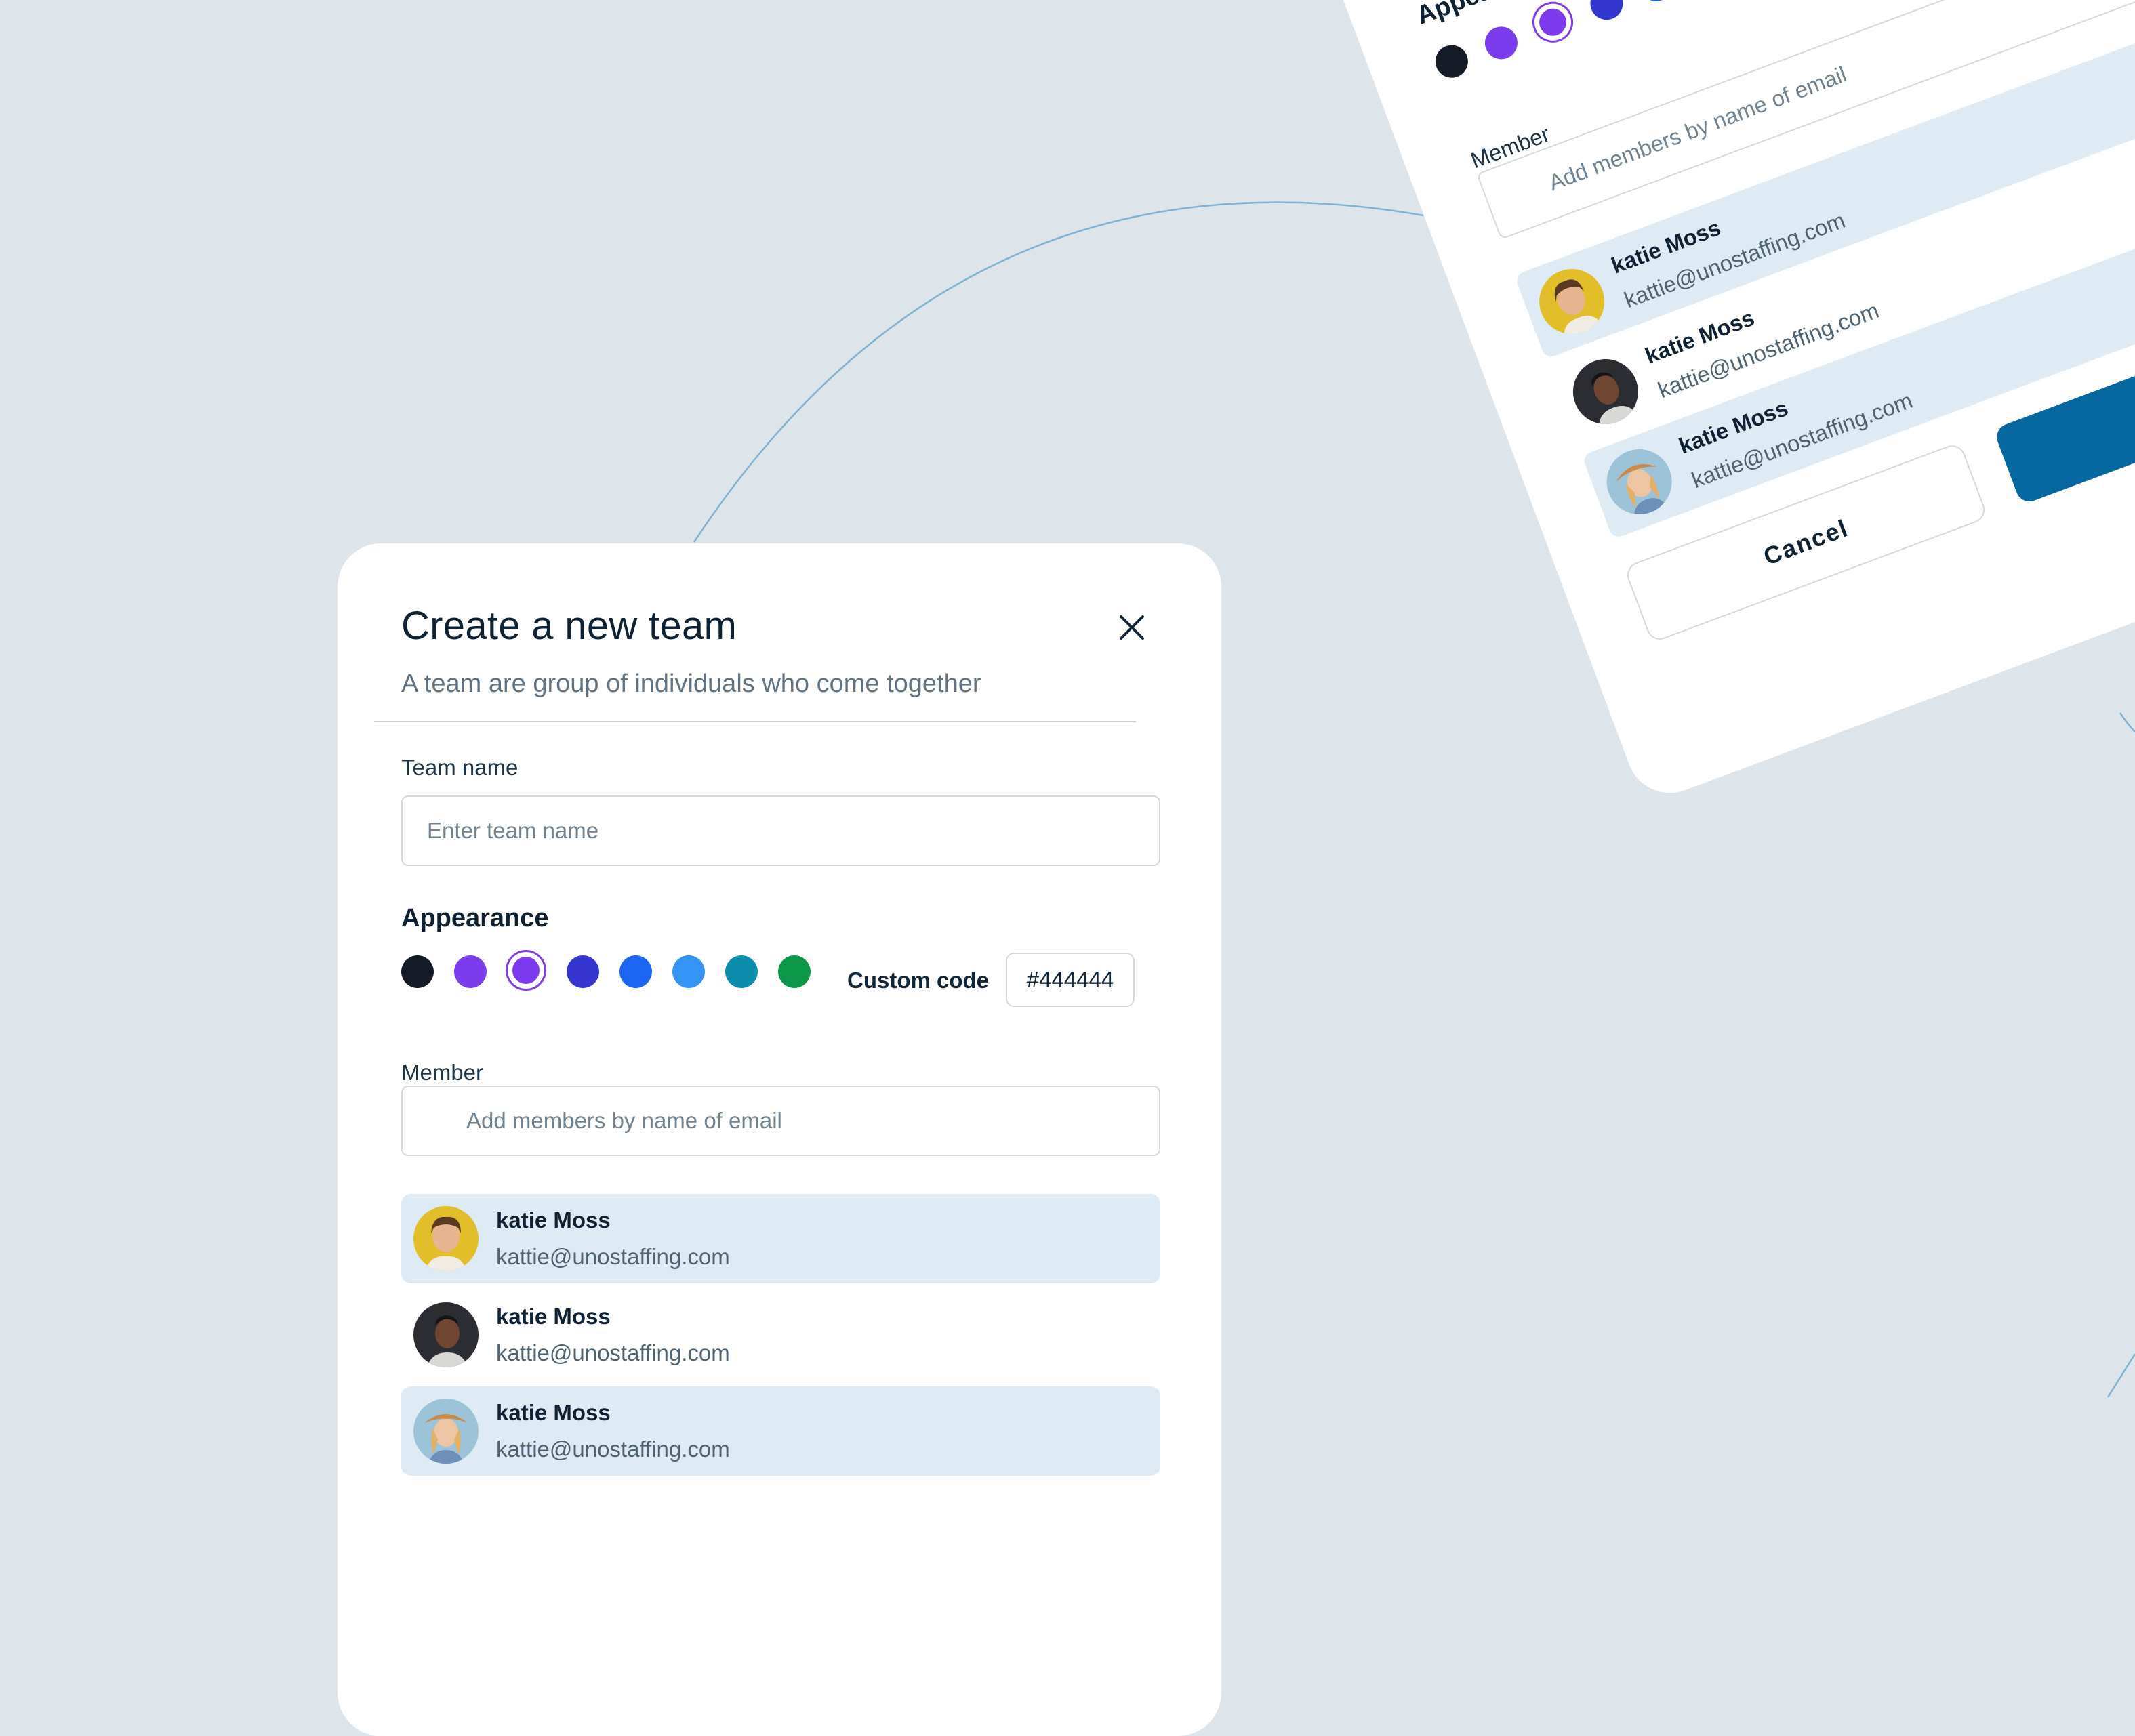  Describe the element at coordinates (794, 971) in the screenshot. I see `color-swatch-green` at that location.